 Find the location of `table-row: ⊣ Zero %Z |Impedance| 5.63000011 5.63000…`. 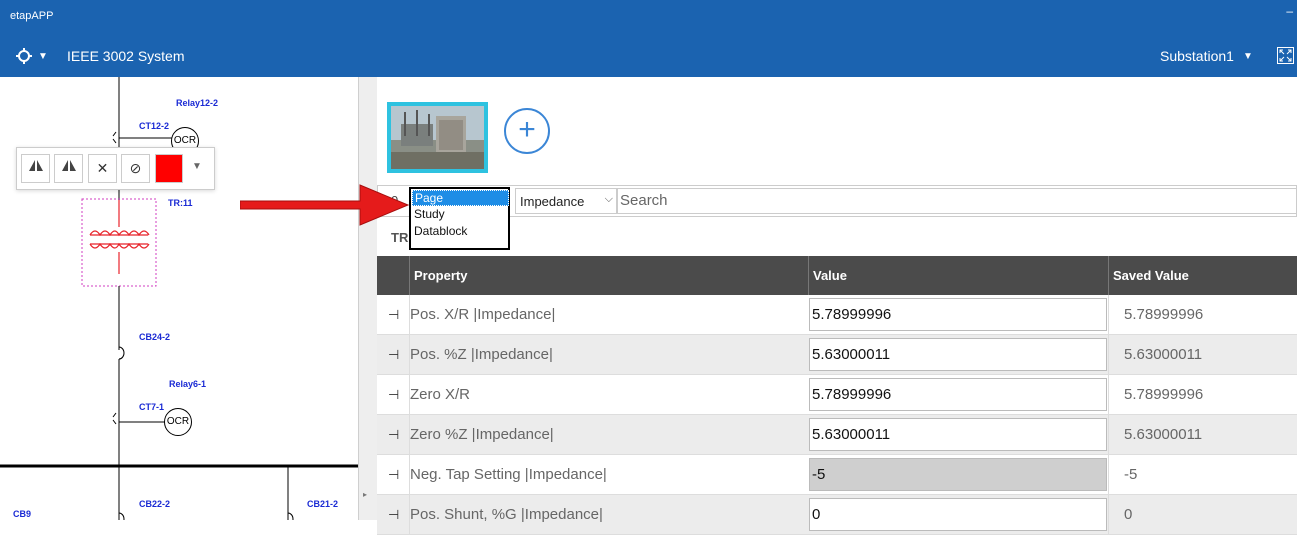

table-row: ⊣ Zero %Z |Impedance| 5.63000011 5.63000… is located at coordinates (837, 435).